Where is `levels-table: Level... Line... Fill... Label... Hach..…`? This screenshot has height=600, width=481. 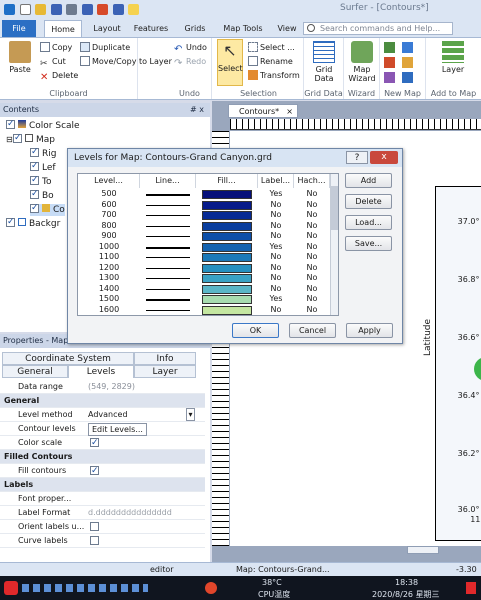
levels-table: Level... Line... Fill... Label... Hach..… is located at coordinates (208, 244).